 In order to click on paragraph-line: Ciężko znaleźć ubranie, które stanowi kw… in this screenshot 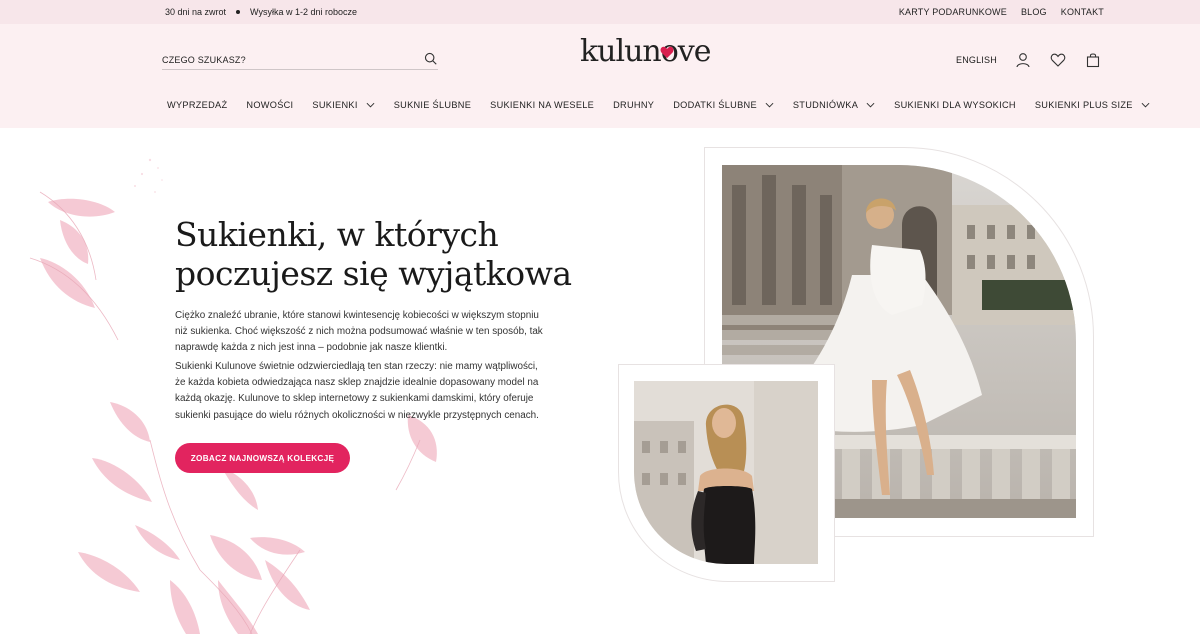, I will do `click(357, 315)`.